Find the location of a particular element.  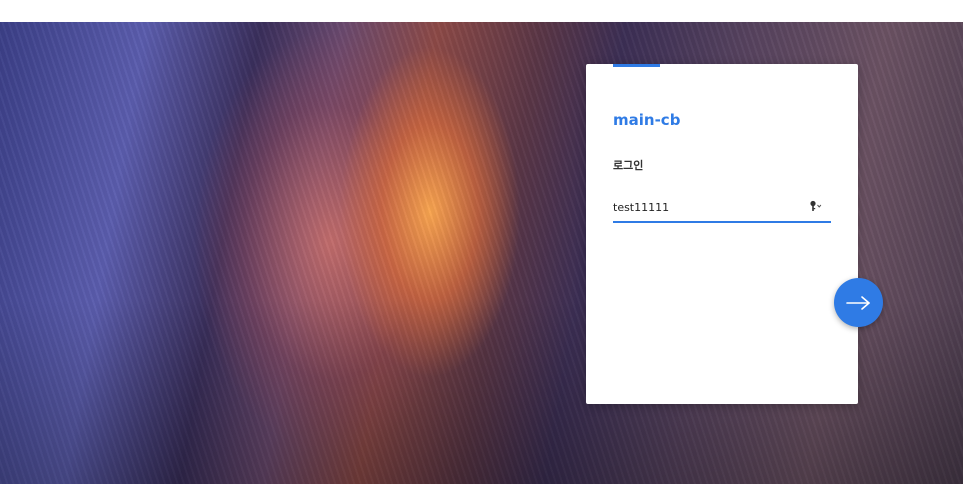

arrow-right-icon is located at coordinates (857, 302).